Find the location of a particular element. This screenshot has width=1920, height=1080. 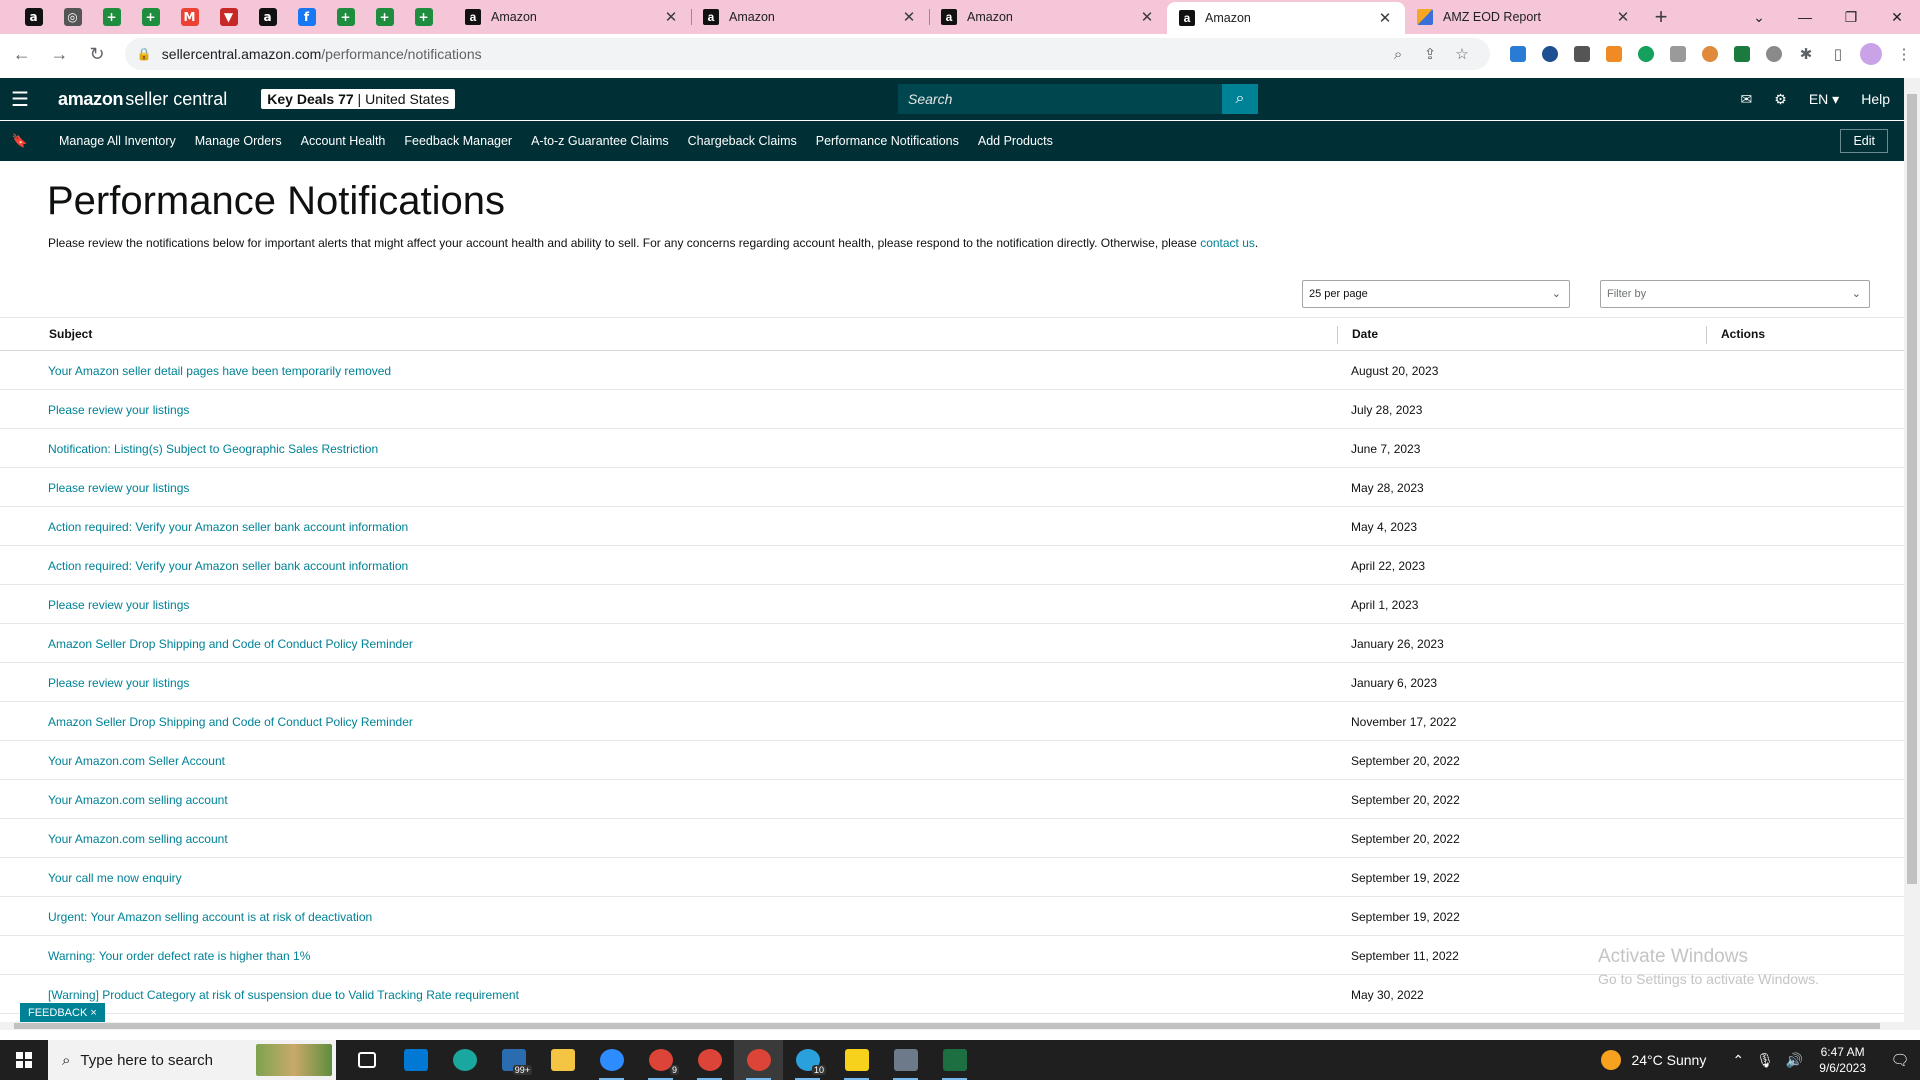

filter-select: Filter by ⌄ is located at coordinates (1735, 294).